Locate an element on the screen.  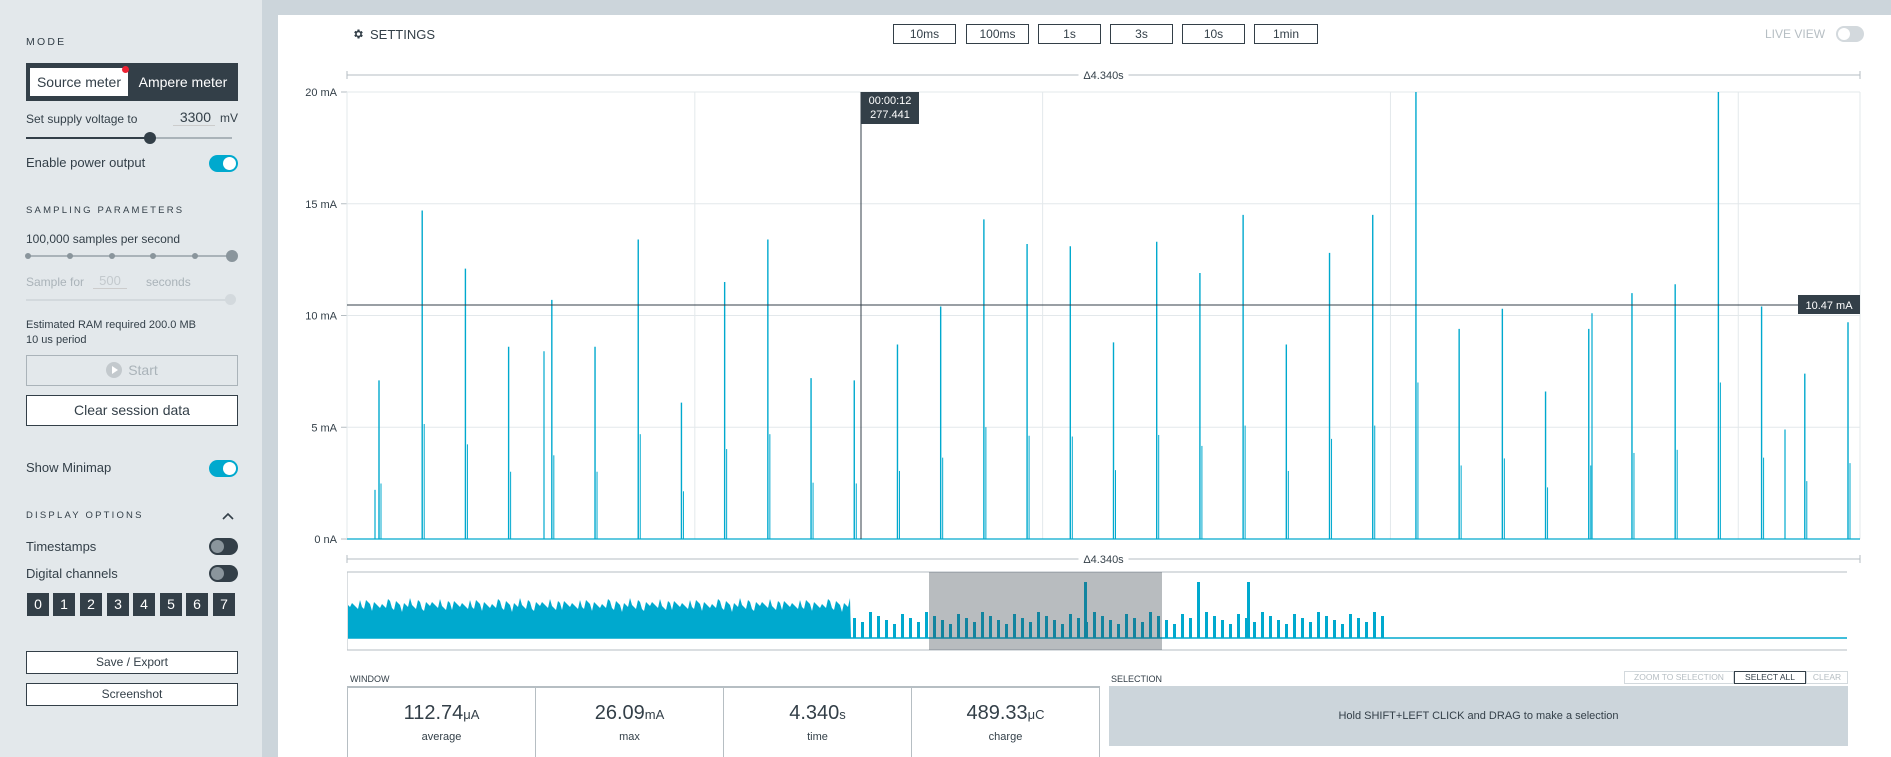
live-view-label: LIVE VIEW is located at coordinates (1795, 34).